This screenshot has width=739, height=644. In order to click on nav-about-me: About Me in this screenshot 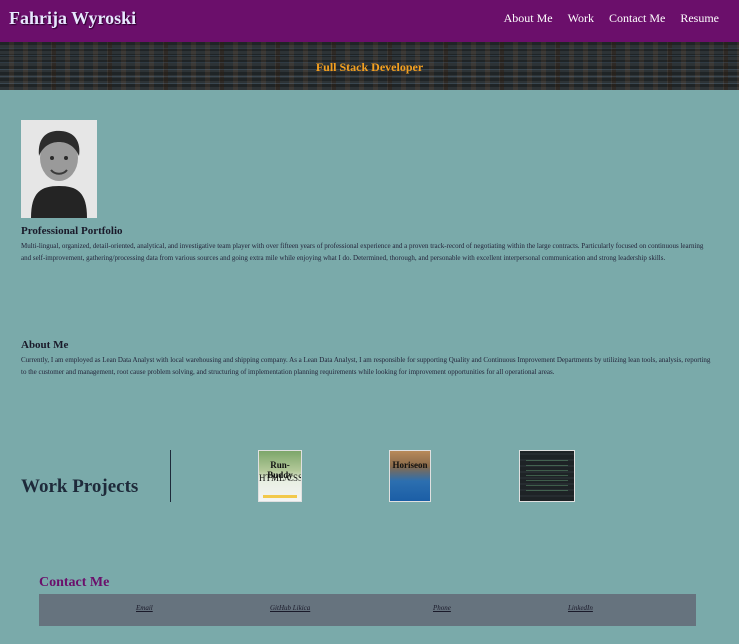, I will do `click(528, 18)`.